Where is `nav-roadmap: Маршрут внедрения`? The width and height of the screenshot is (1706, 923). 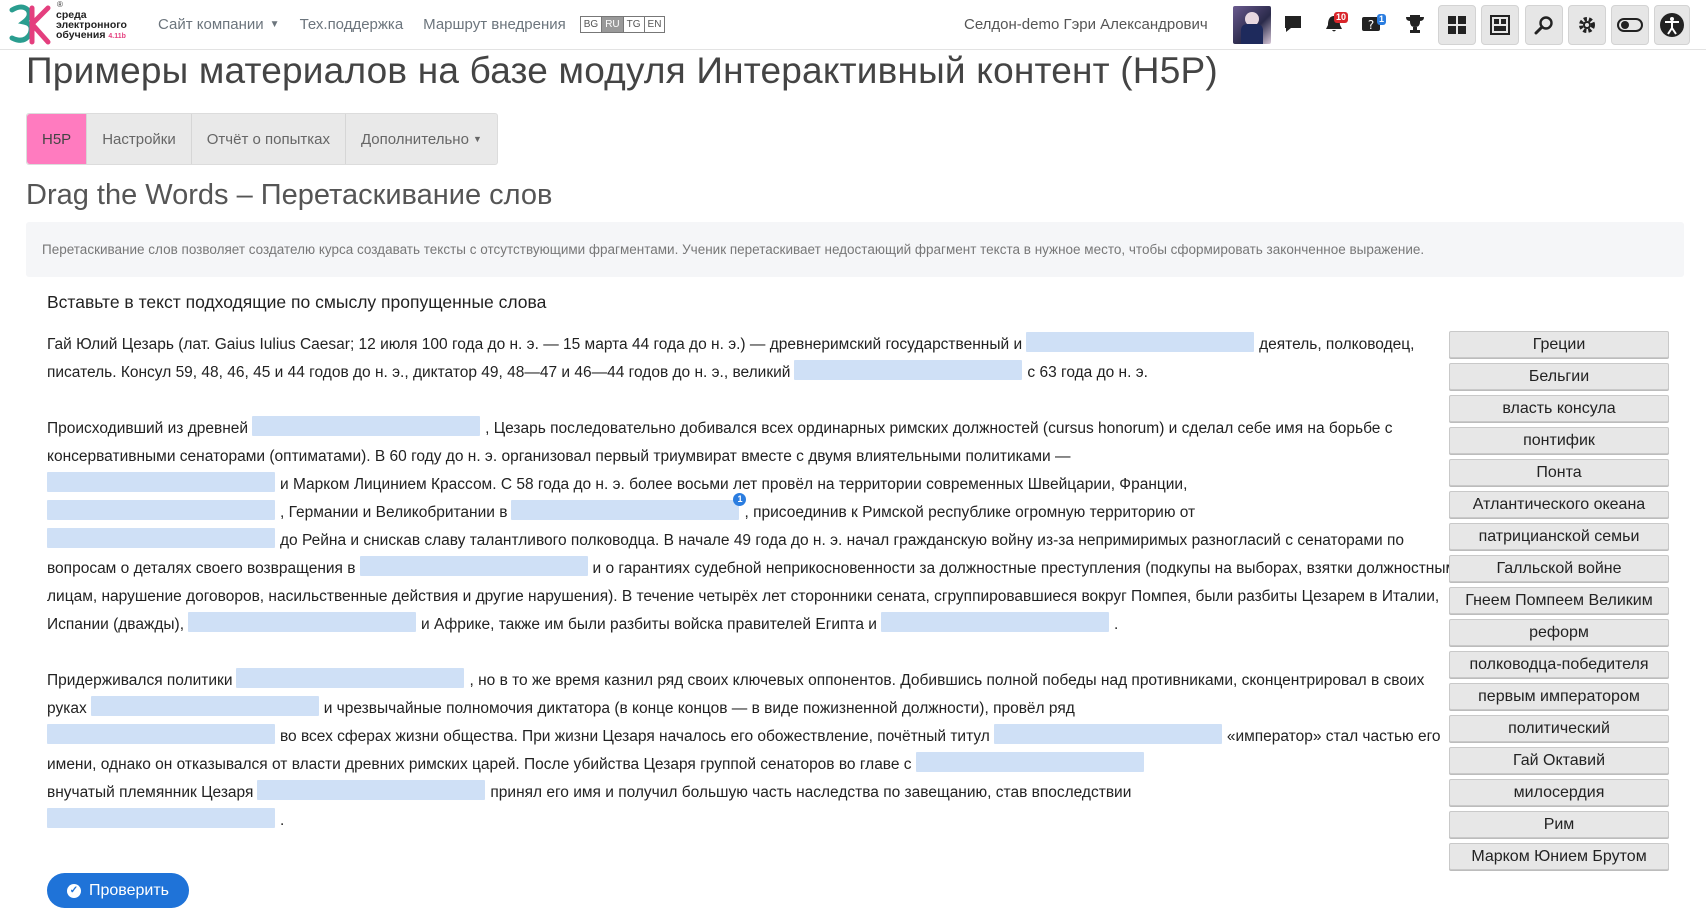
nav-roadmap: Маршрут внедрения is located at coordinates (494, 24).